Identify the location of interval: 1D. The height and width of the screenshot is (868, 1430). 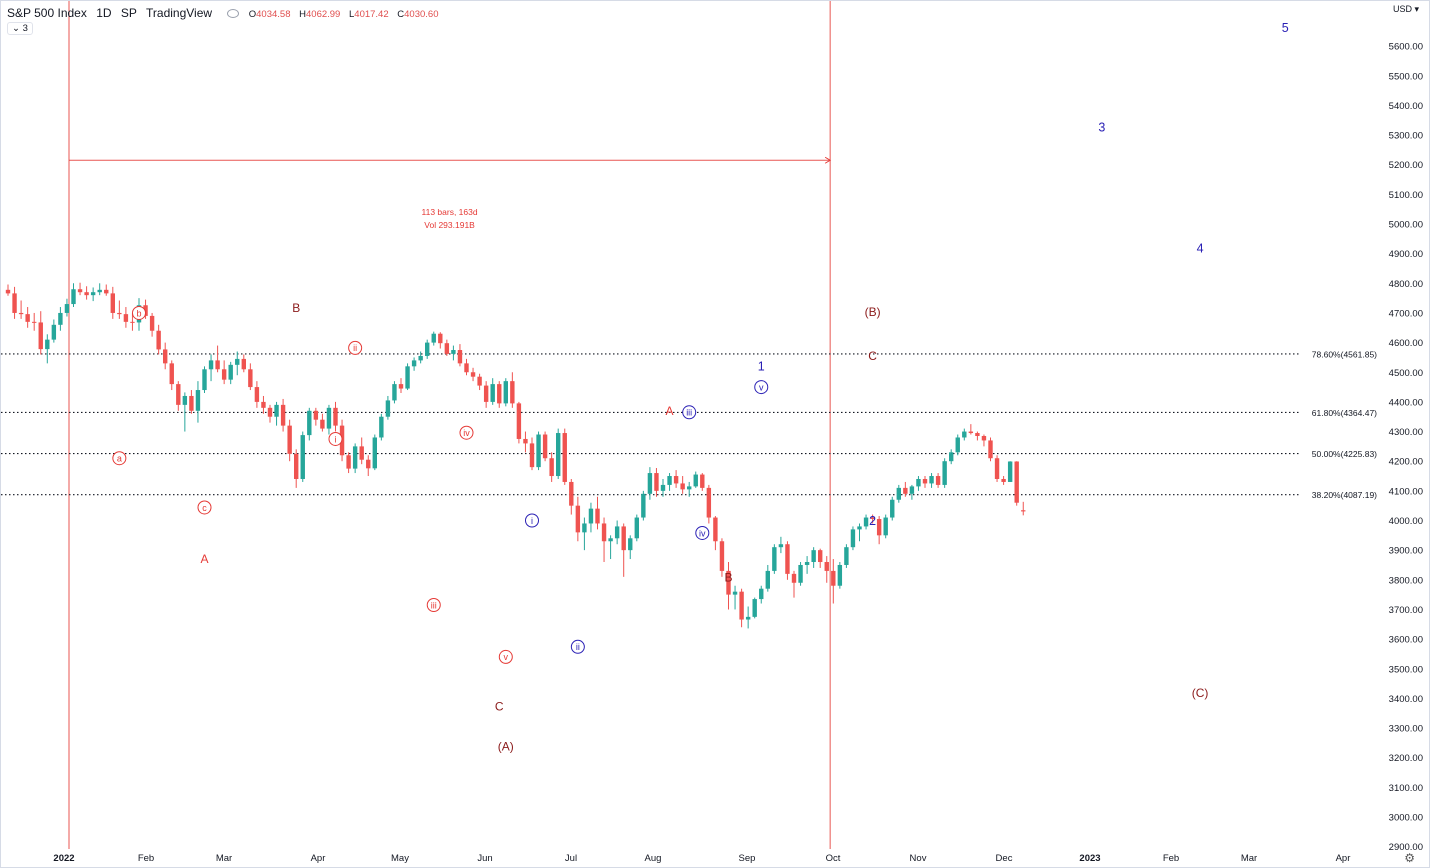
(103, 13).